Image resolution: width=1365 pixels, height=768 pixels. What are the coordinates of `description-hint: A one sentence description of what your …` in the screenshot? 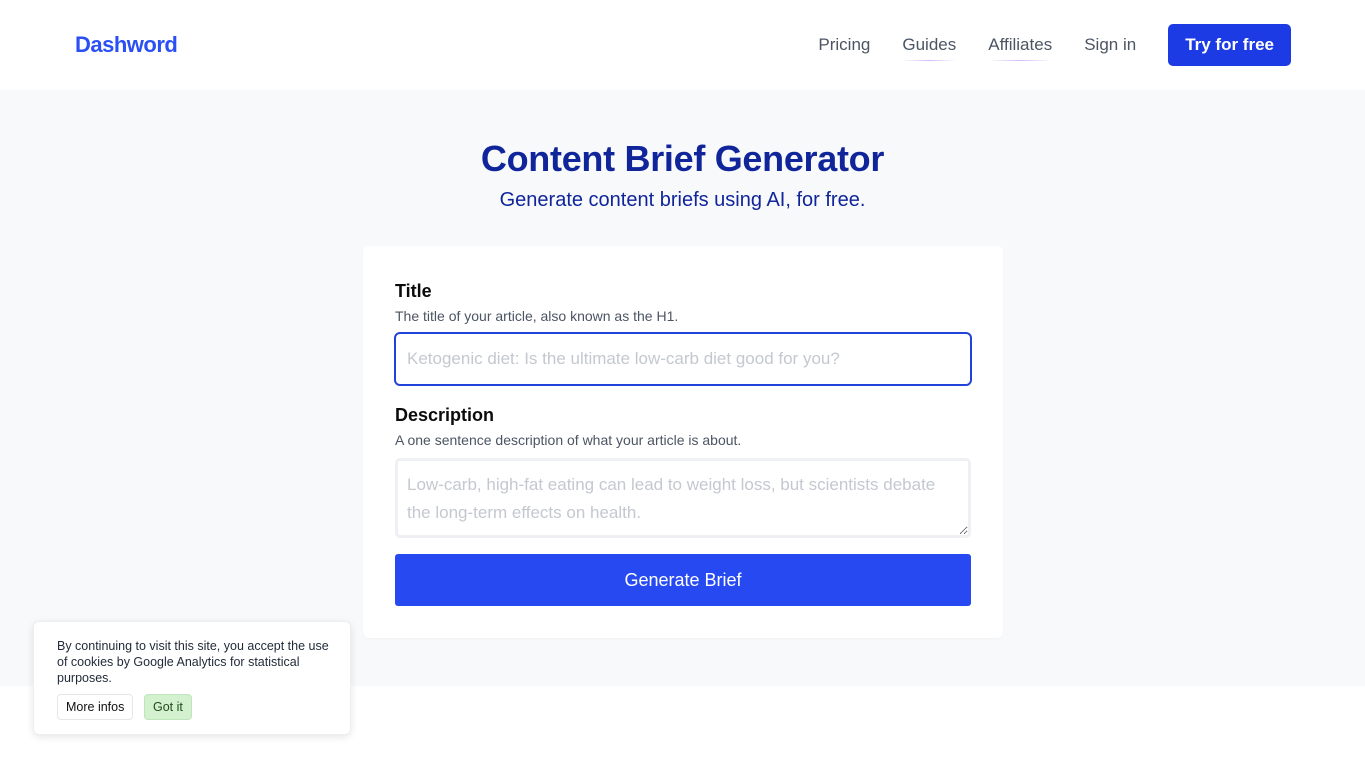 It's located at (568, 440).